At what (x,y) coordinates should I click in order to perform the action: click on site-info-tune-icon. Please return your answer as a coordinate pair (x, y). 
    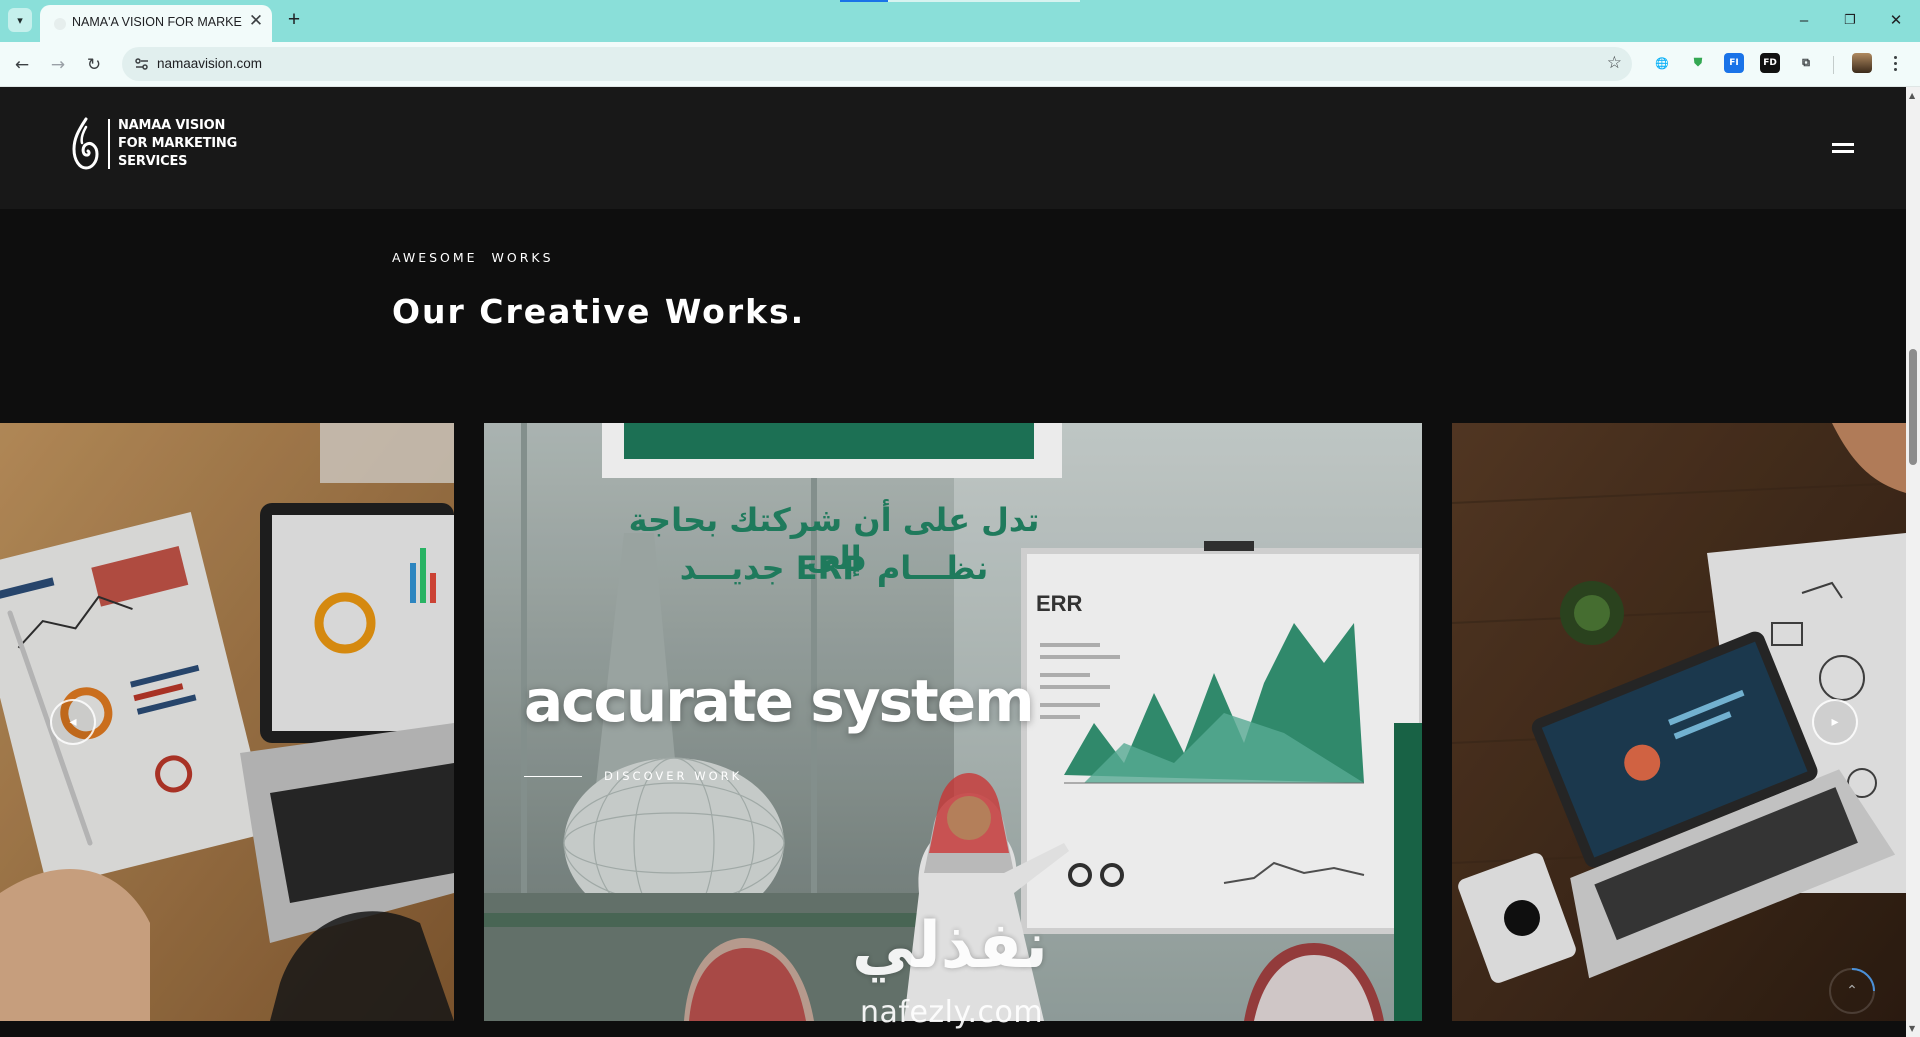
    Looking at the image, I should click on (142, 64).